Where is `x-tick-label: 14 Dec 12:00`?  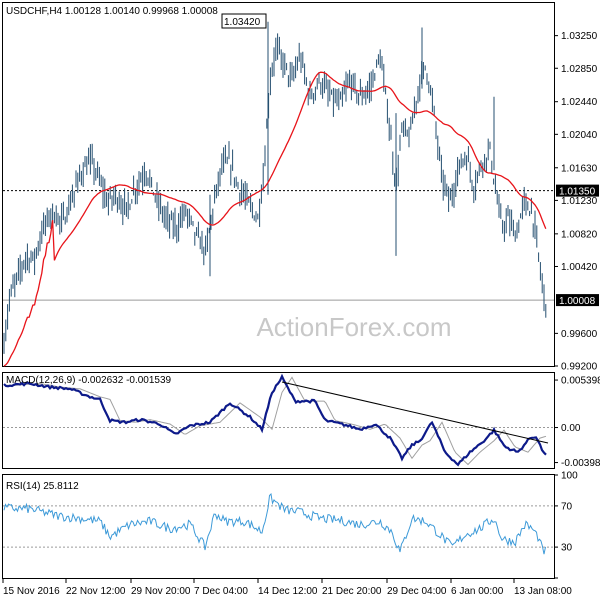
x-tick-label: 14 Dec 12:00 is located at coordinates (288, 591).